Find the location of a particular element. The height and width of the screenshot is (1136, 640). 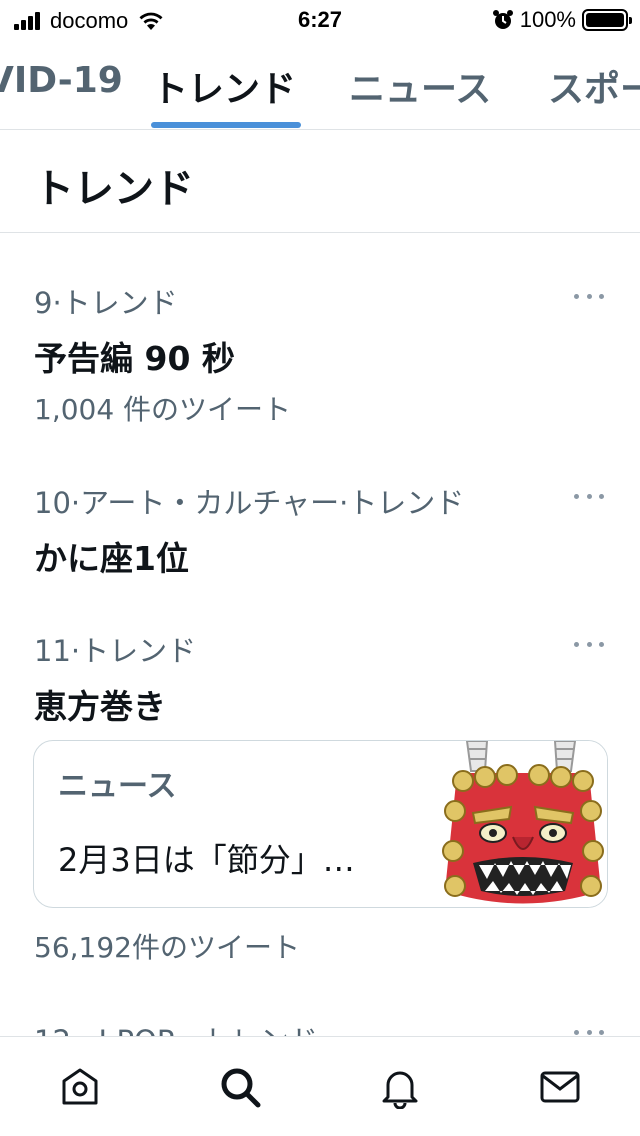

trend-name: 予告編 90 秒 is located at coordinates (134, 358).